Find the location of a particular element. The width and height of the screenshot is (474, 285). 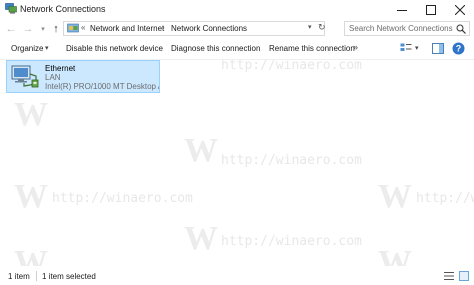

close-button is located at coordinates (460, 9).